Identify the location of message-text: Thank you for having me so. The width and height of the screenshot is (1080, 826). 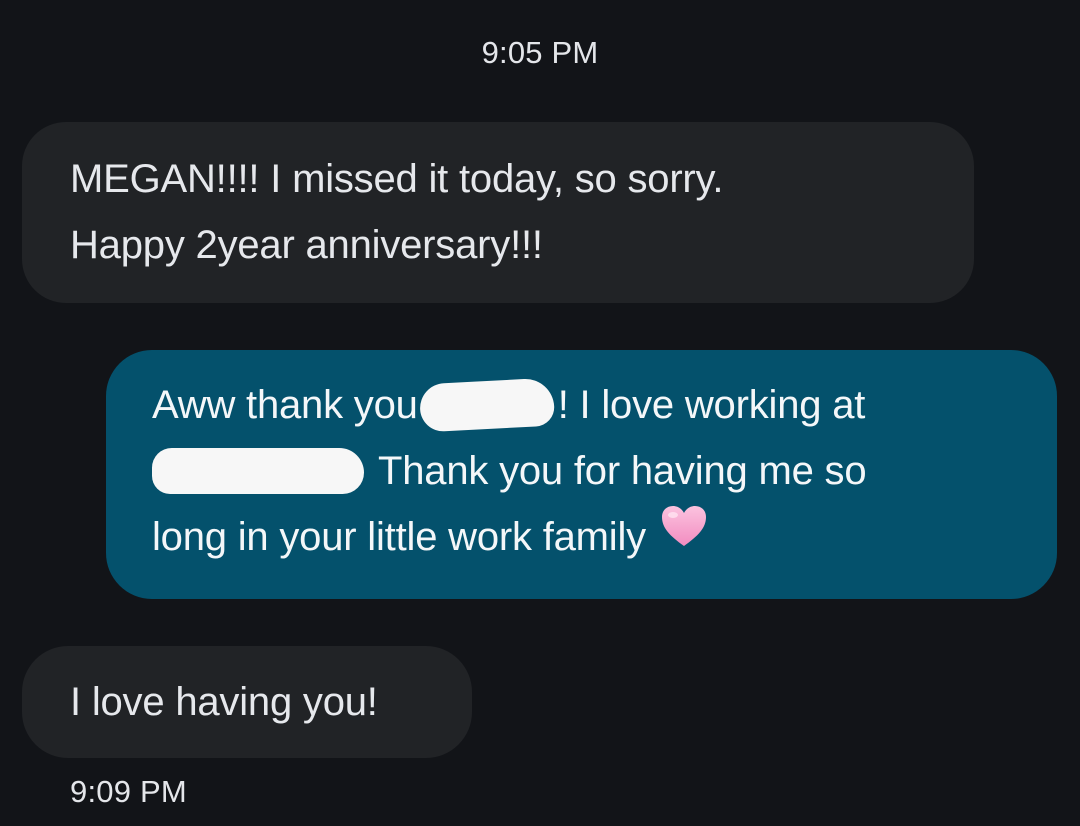
(622, 471).